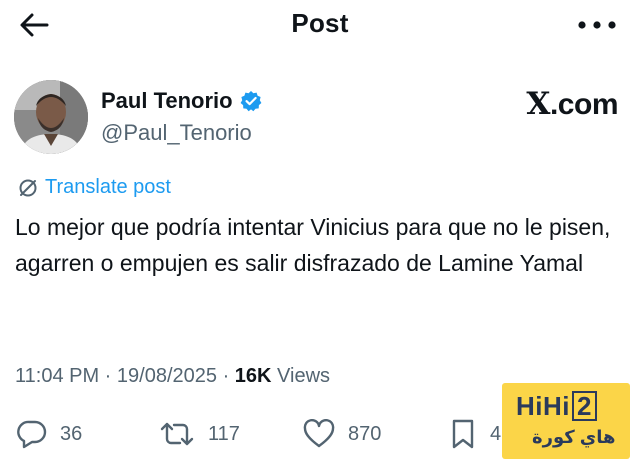  What do you see at coordinates (319, 433) in the screenshot?
I see `heart-icon` at bounding box center [319, 433].